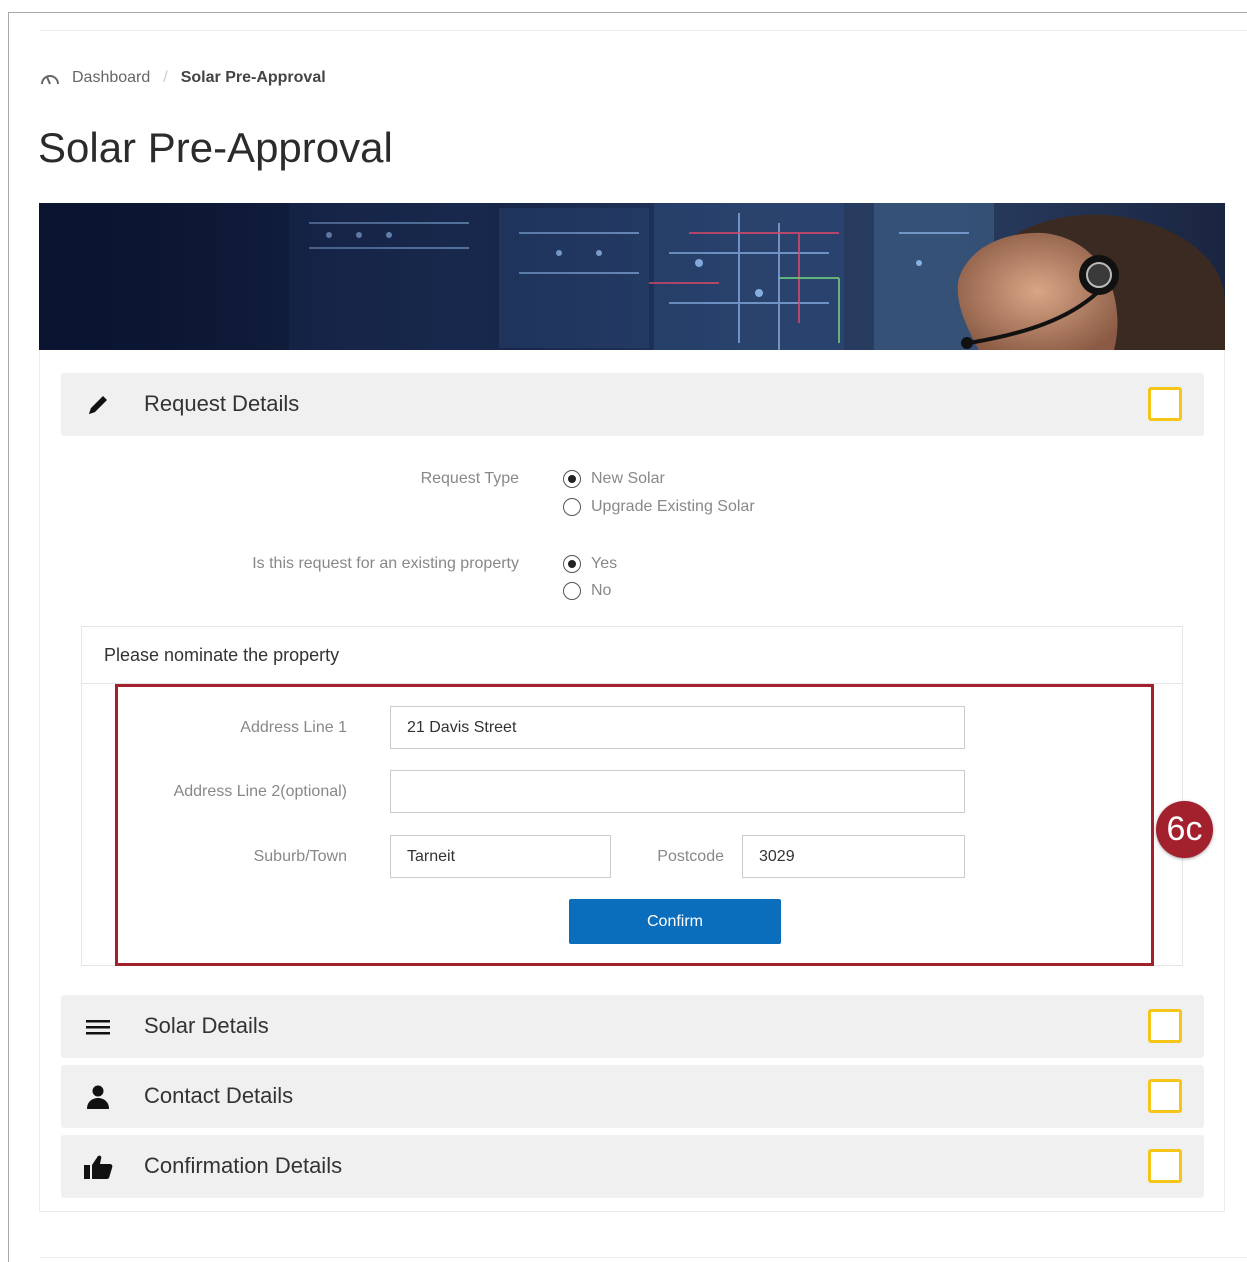 This screenshot has height=1262, width=1247. What do you see at coordinates (293, 727) in the screenshot?
I see `address-line1-label: Address Line 1` at bounding box center [293, 727].